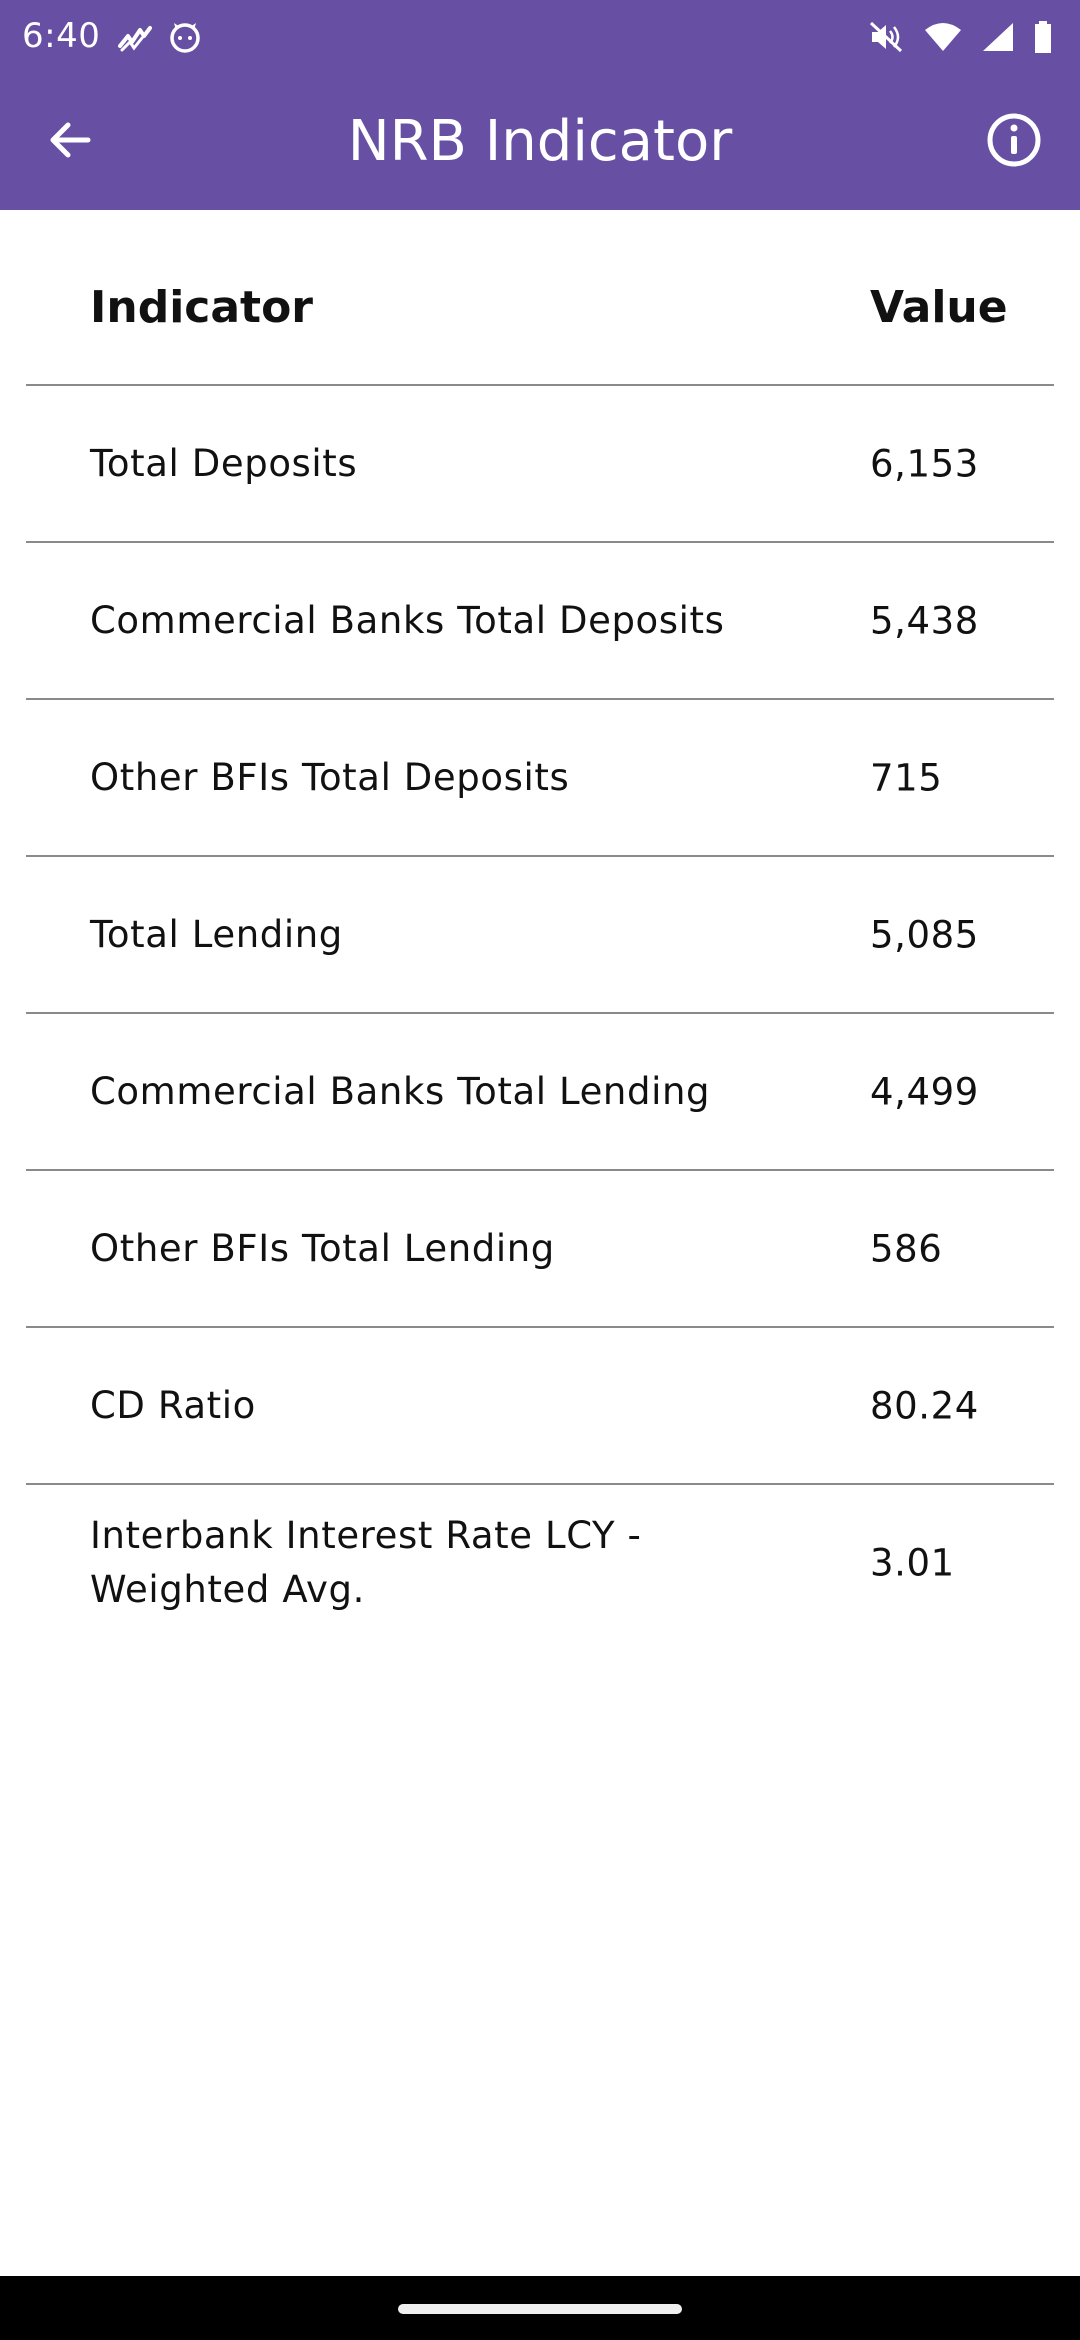  What do you see at coordinates (924, 463) in the screenshot?
I see `value-cell: 6,153` at bounding box center [924, 463].